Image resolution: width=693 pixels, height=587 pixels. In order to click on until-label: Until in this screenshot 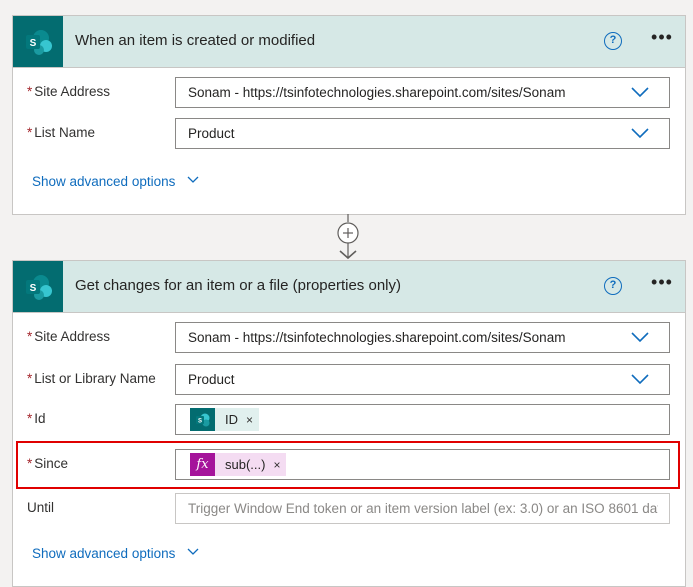, I will do `click(41, 507)`.